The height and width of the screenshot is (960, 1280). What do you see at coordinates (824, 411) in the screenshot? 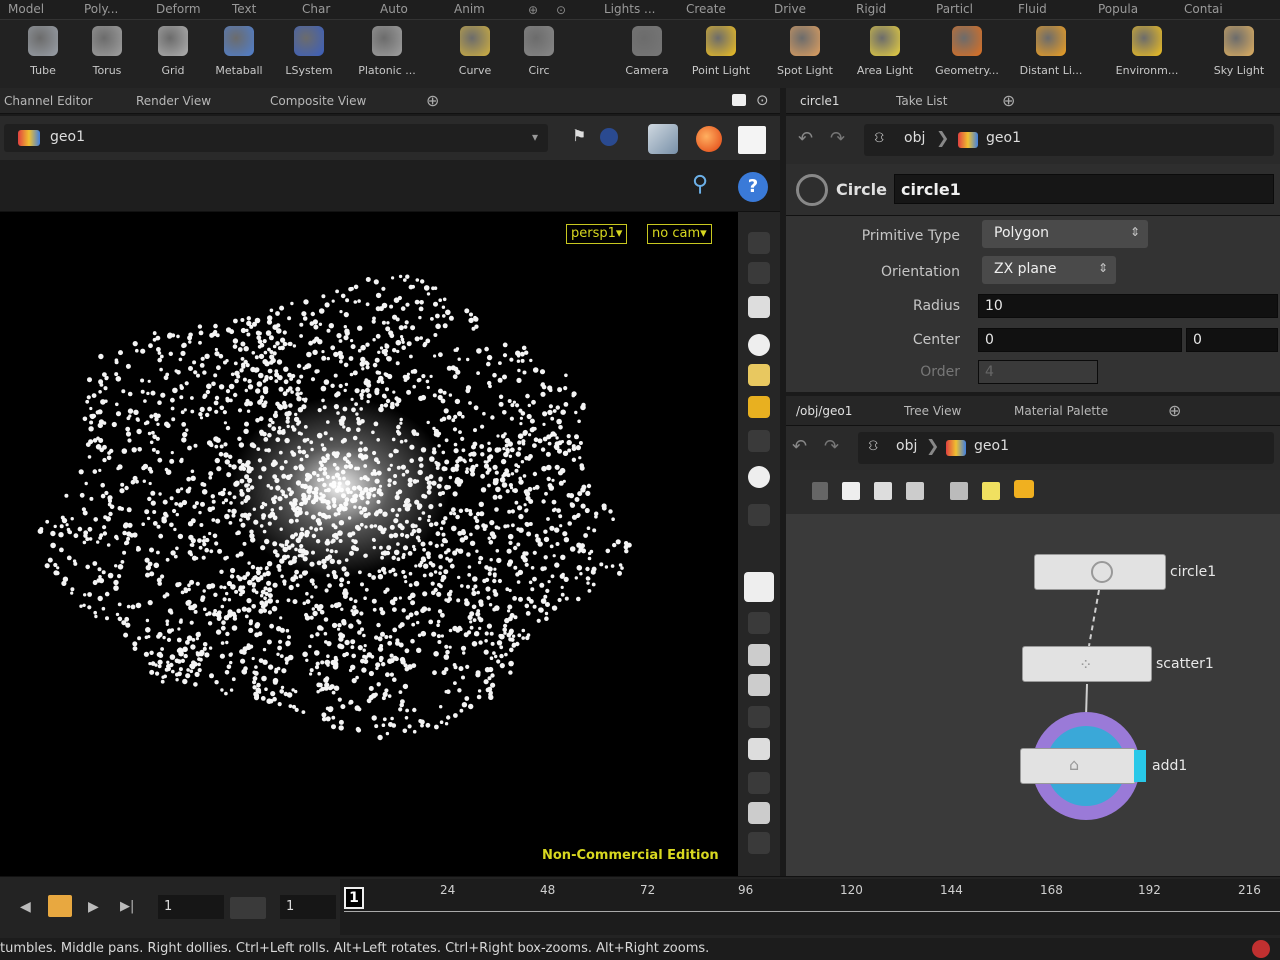
I see `tab-obj-geo1: /obj/geo1` at bounding box center [824, 411].